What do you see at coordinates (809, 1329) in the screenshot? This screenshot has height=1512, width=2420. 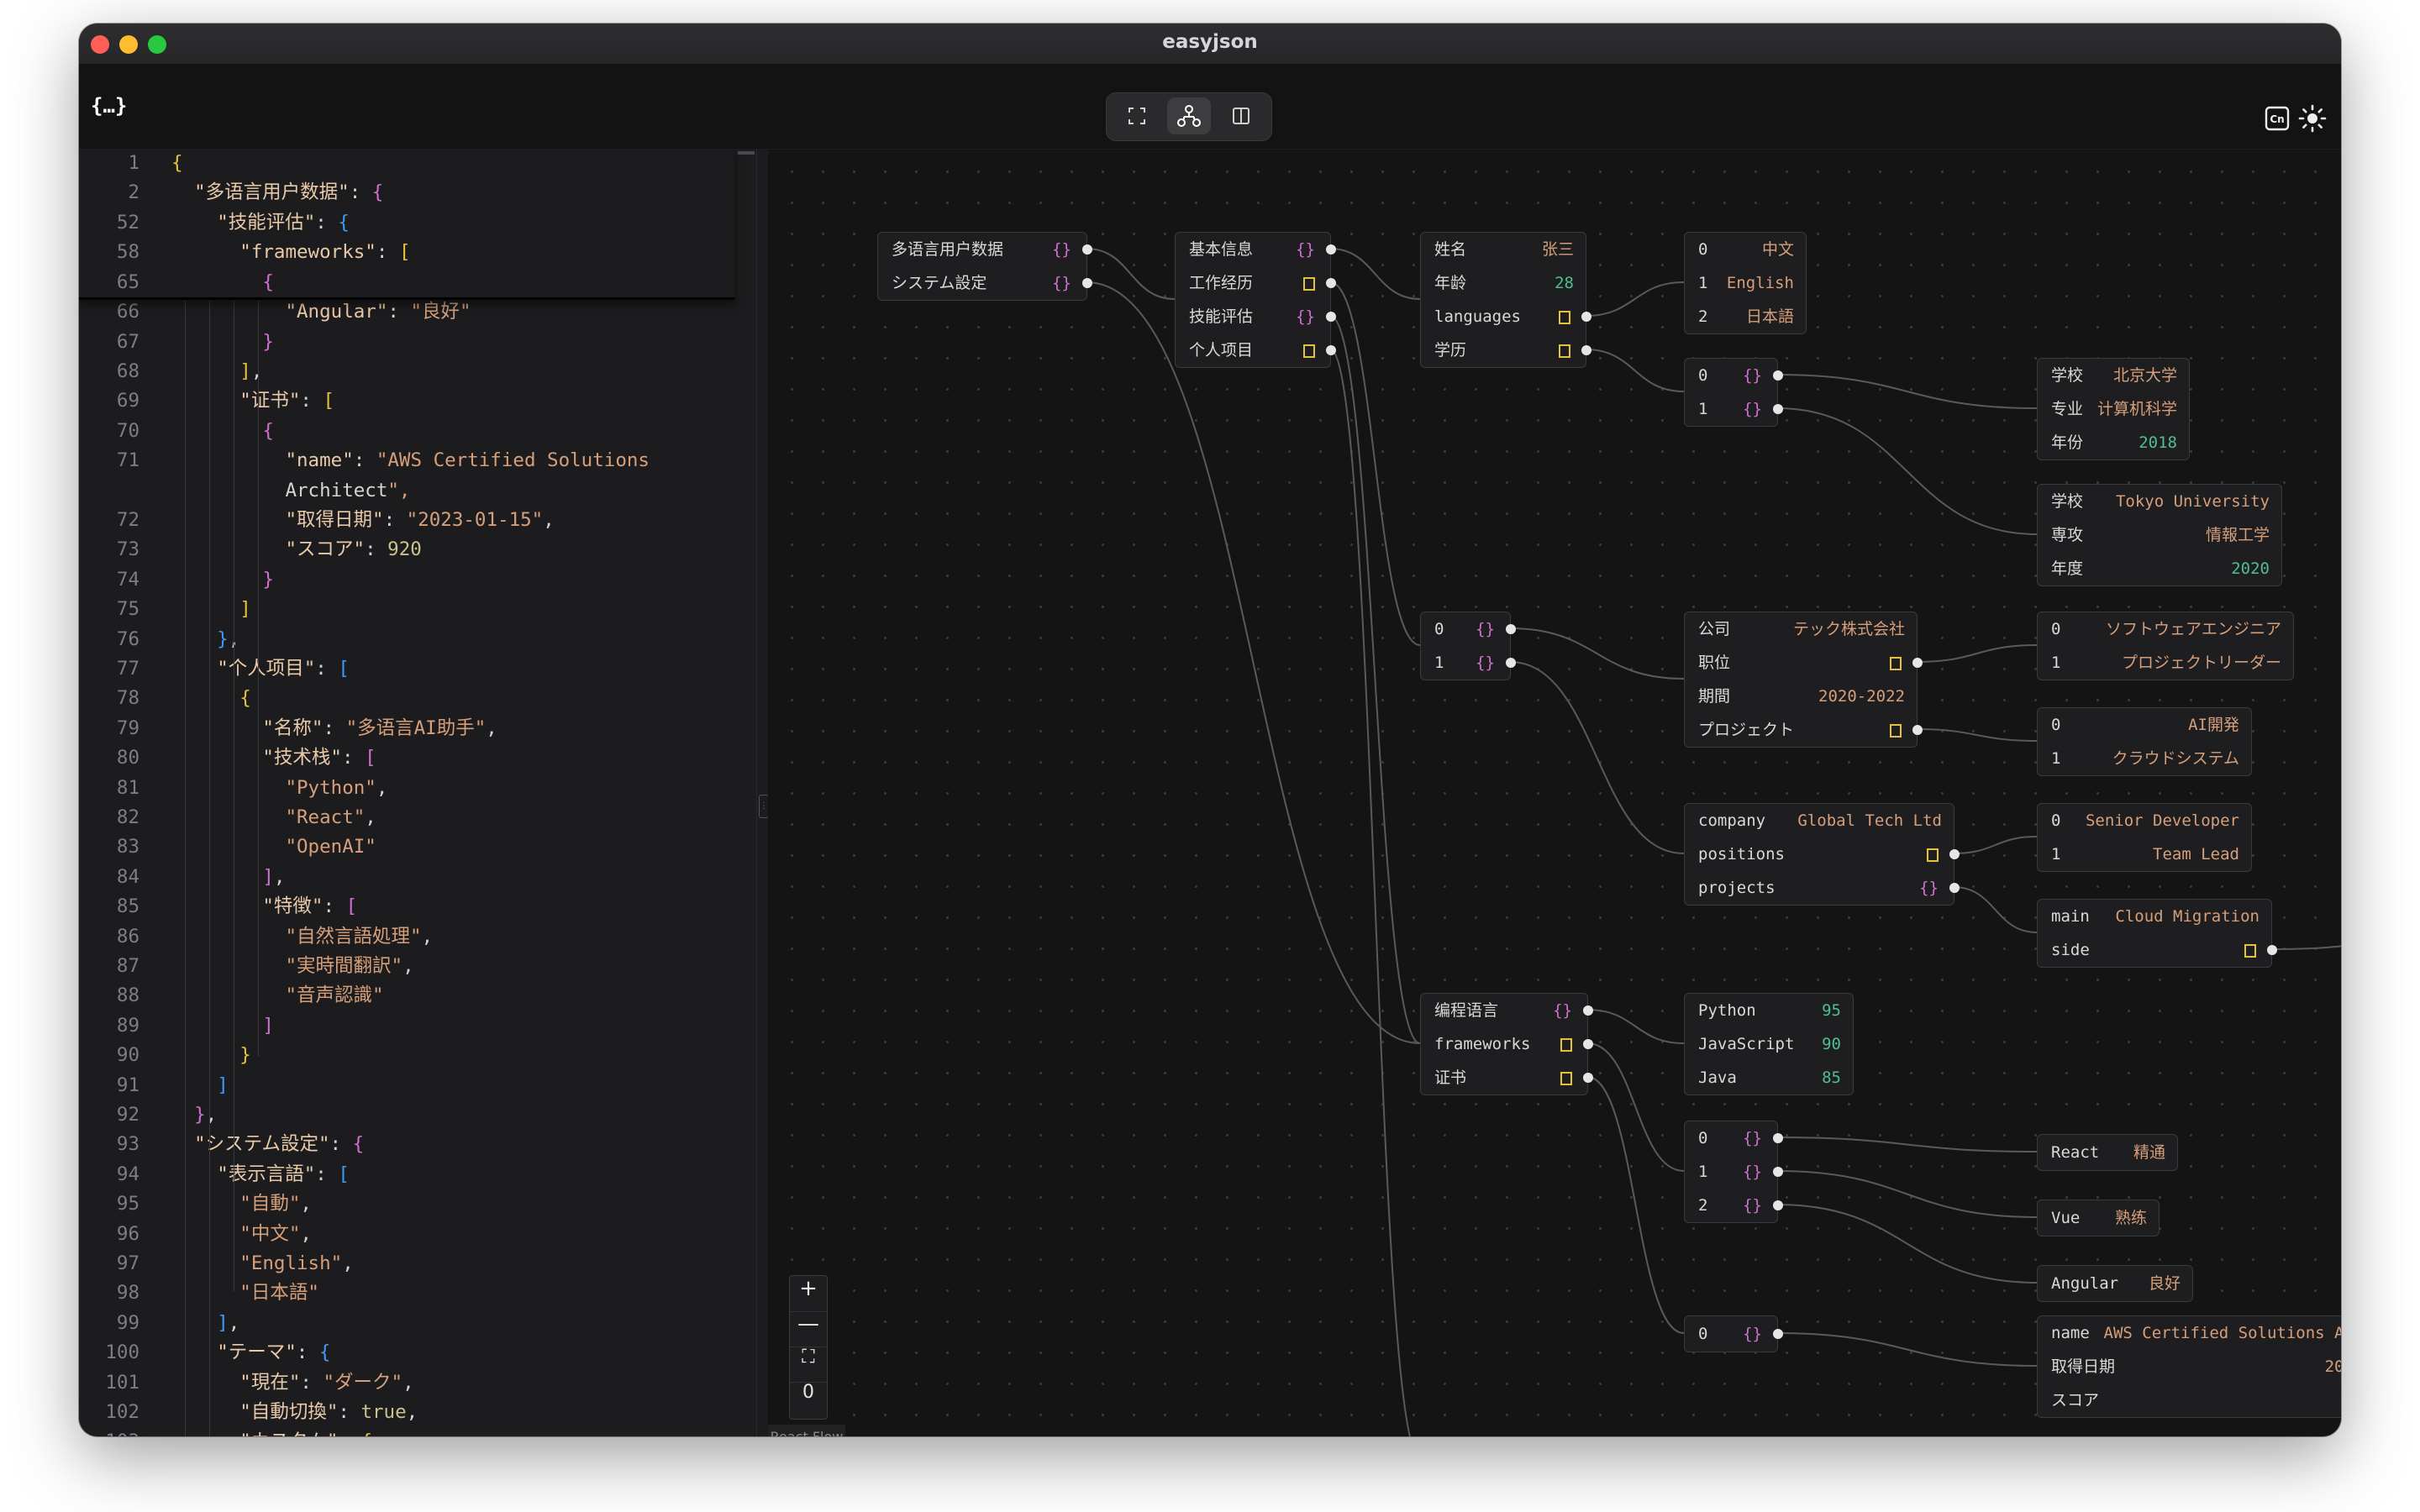 I see `zoom-out-button: —` at bounding box center [809, 1329].